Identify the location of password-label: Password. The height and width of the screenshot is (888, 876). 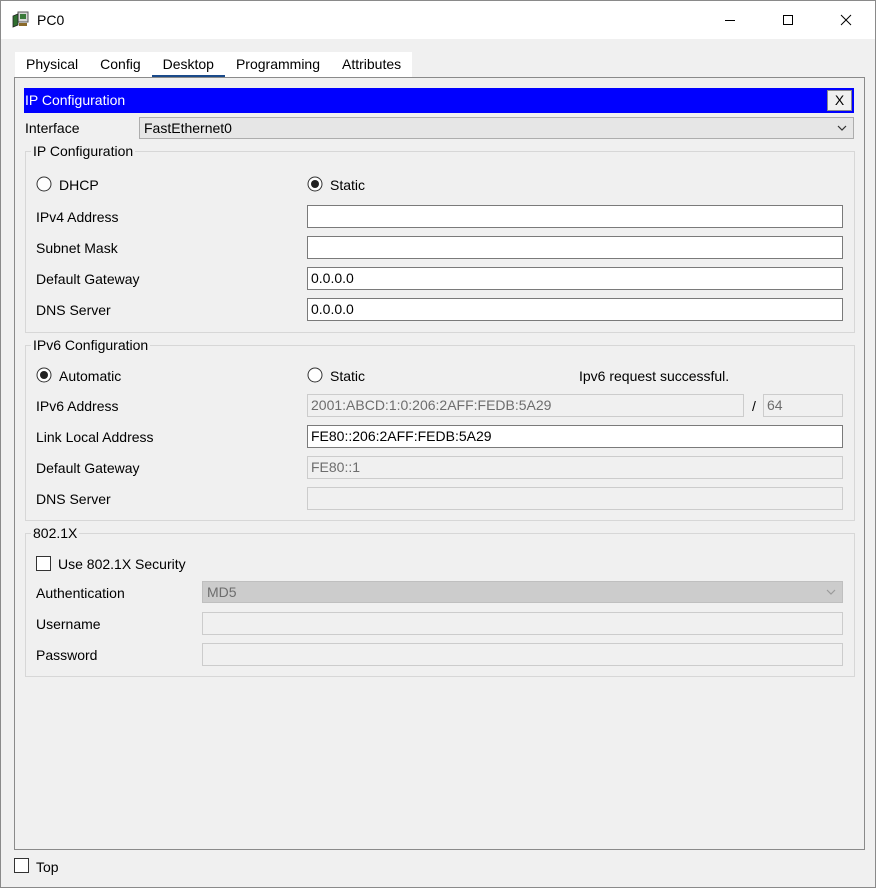
(67, 655).